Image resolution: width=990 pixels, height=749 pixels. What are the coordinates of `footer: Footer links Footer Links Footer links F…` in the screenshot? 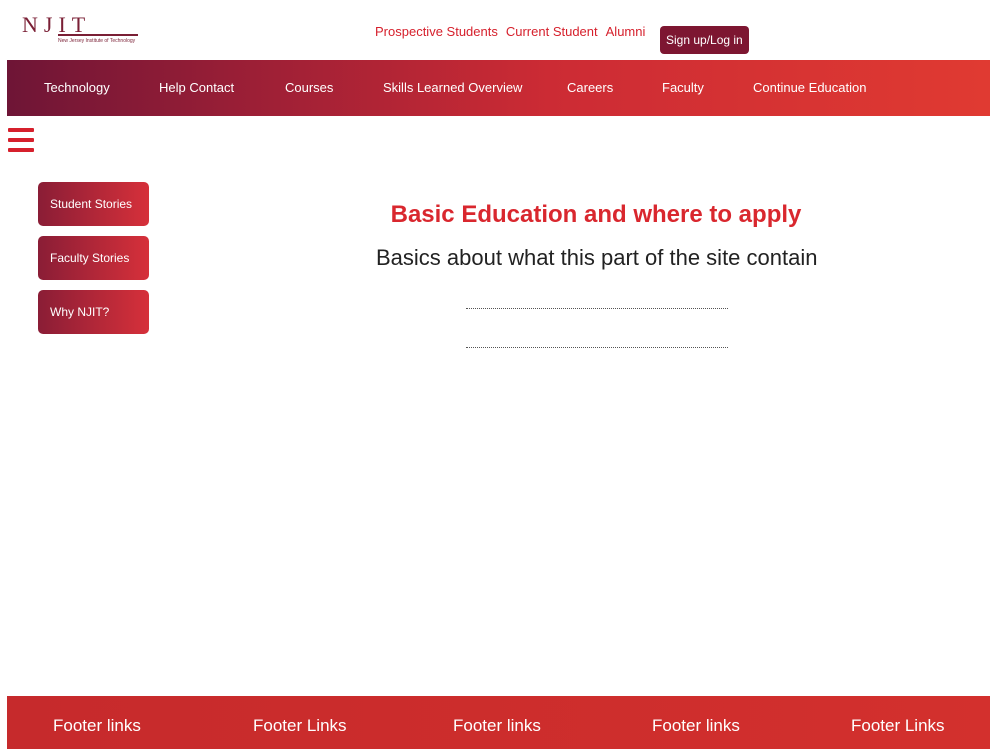 It's located at (498, 722).